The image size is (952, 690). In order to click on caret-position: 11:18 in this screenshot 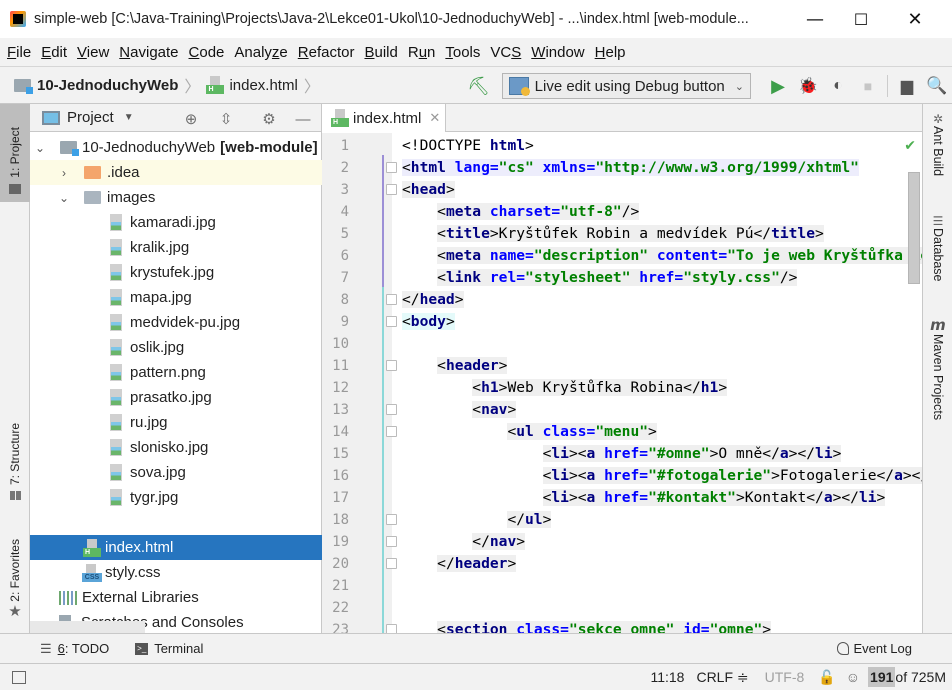, I will do `click(667, 677)`.